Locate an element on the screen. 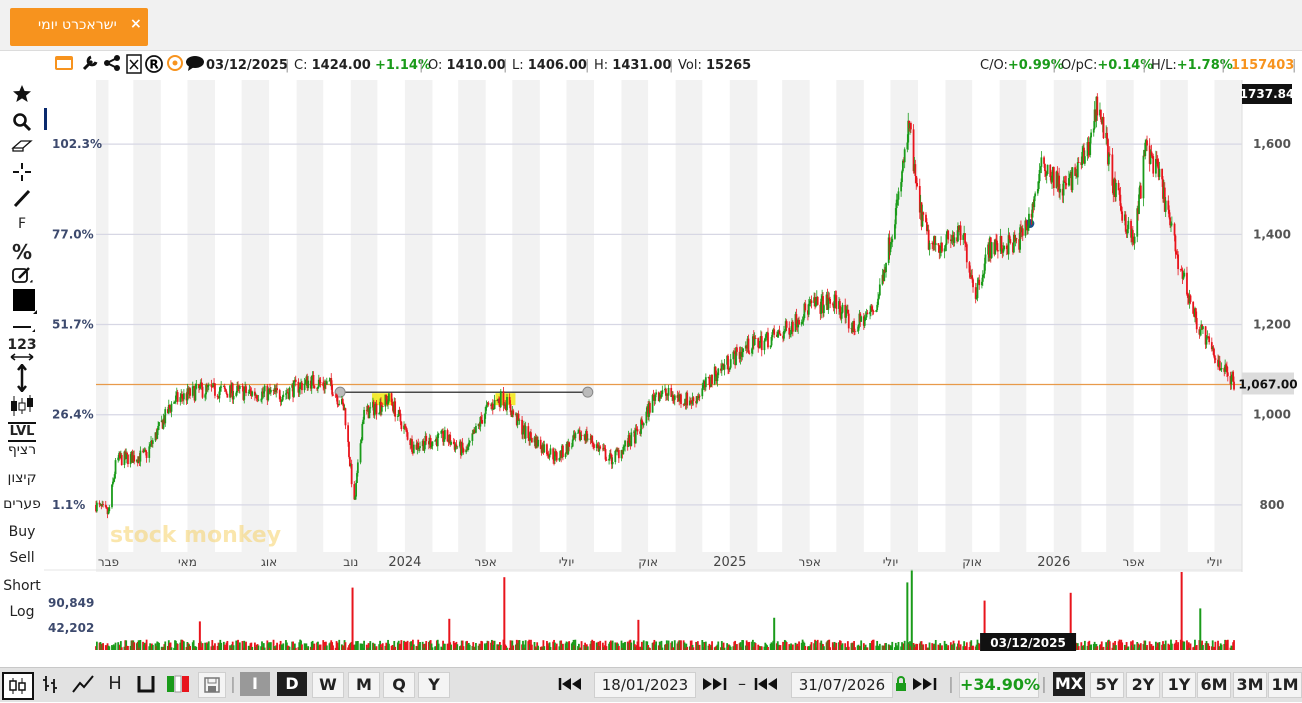 This screenshot has height=703, width=1302. eraser-icon is located at coordinates (22, 148).